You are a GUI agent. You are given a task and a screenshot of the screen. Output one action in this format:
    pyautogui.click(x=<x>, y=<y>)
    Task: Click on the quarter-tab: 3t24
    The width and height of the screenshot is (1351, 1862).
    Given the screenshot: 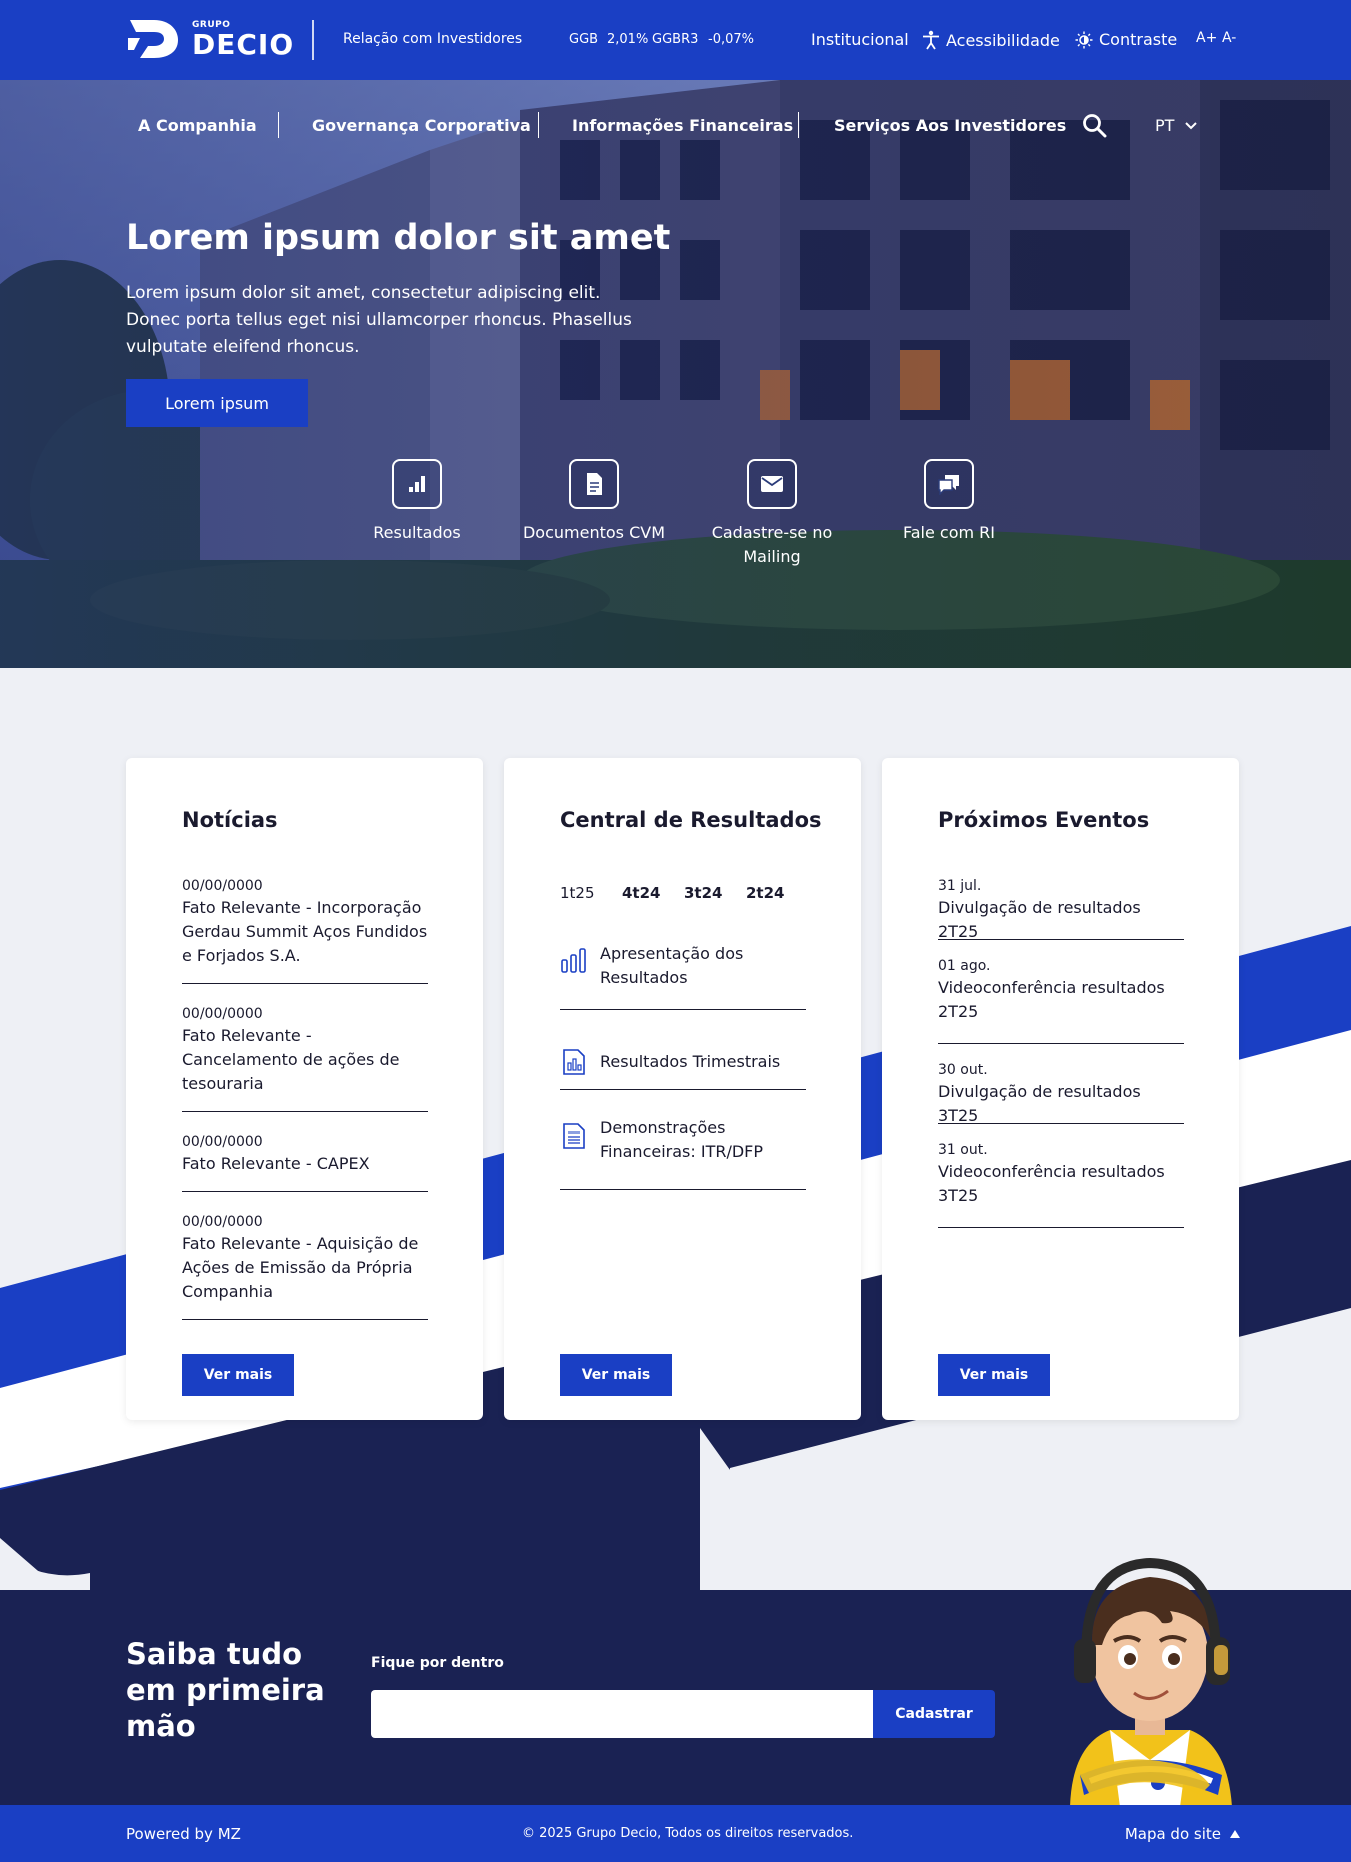 What is the action you would take?
    pyautogui.click(x=703, y=893)
    